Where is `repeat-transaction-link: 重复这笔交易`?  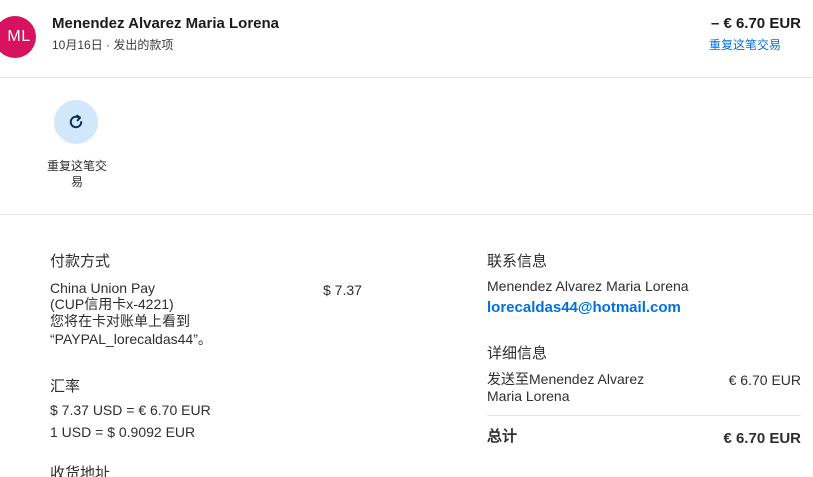 repeat-transaction-link: 重复这笔交易 is located at coordinates (745, 44).